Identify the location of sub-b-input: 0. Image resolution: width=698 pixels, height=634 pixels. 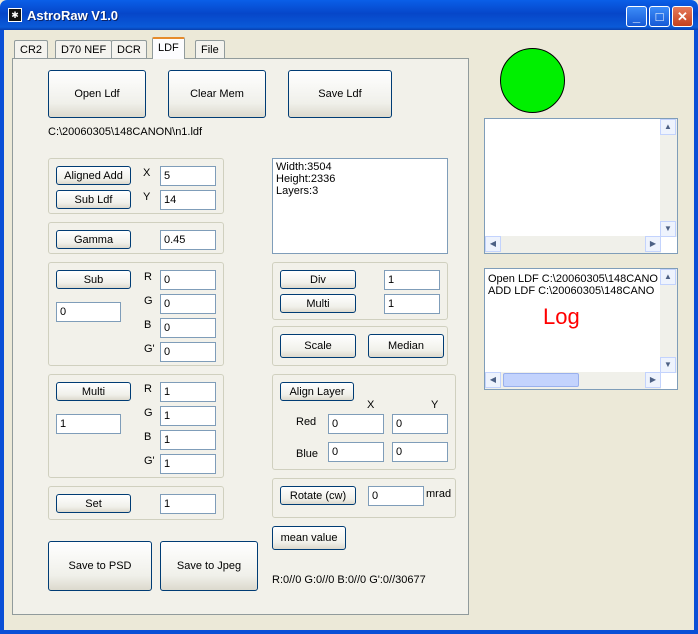
(188, 328).